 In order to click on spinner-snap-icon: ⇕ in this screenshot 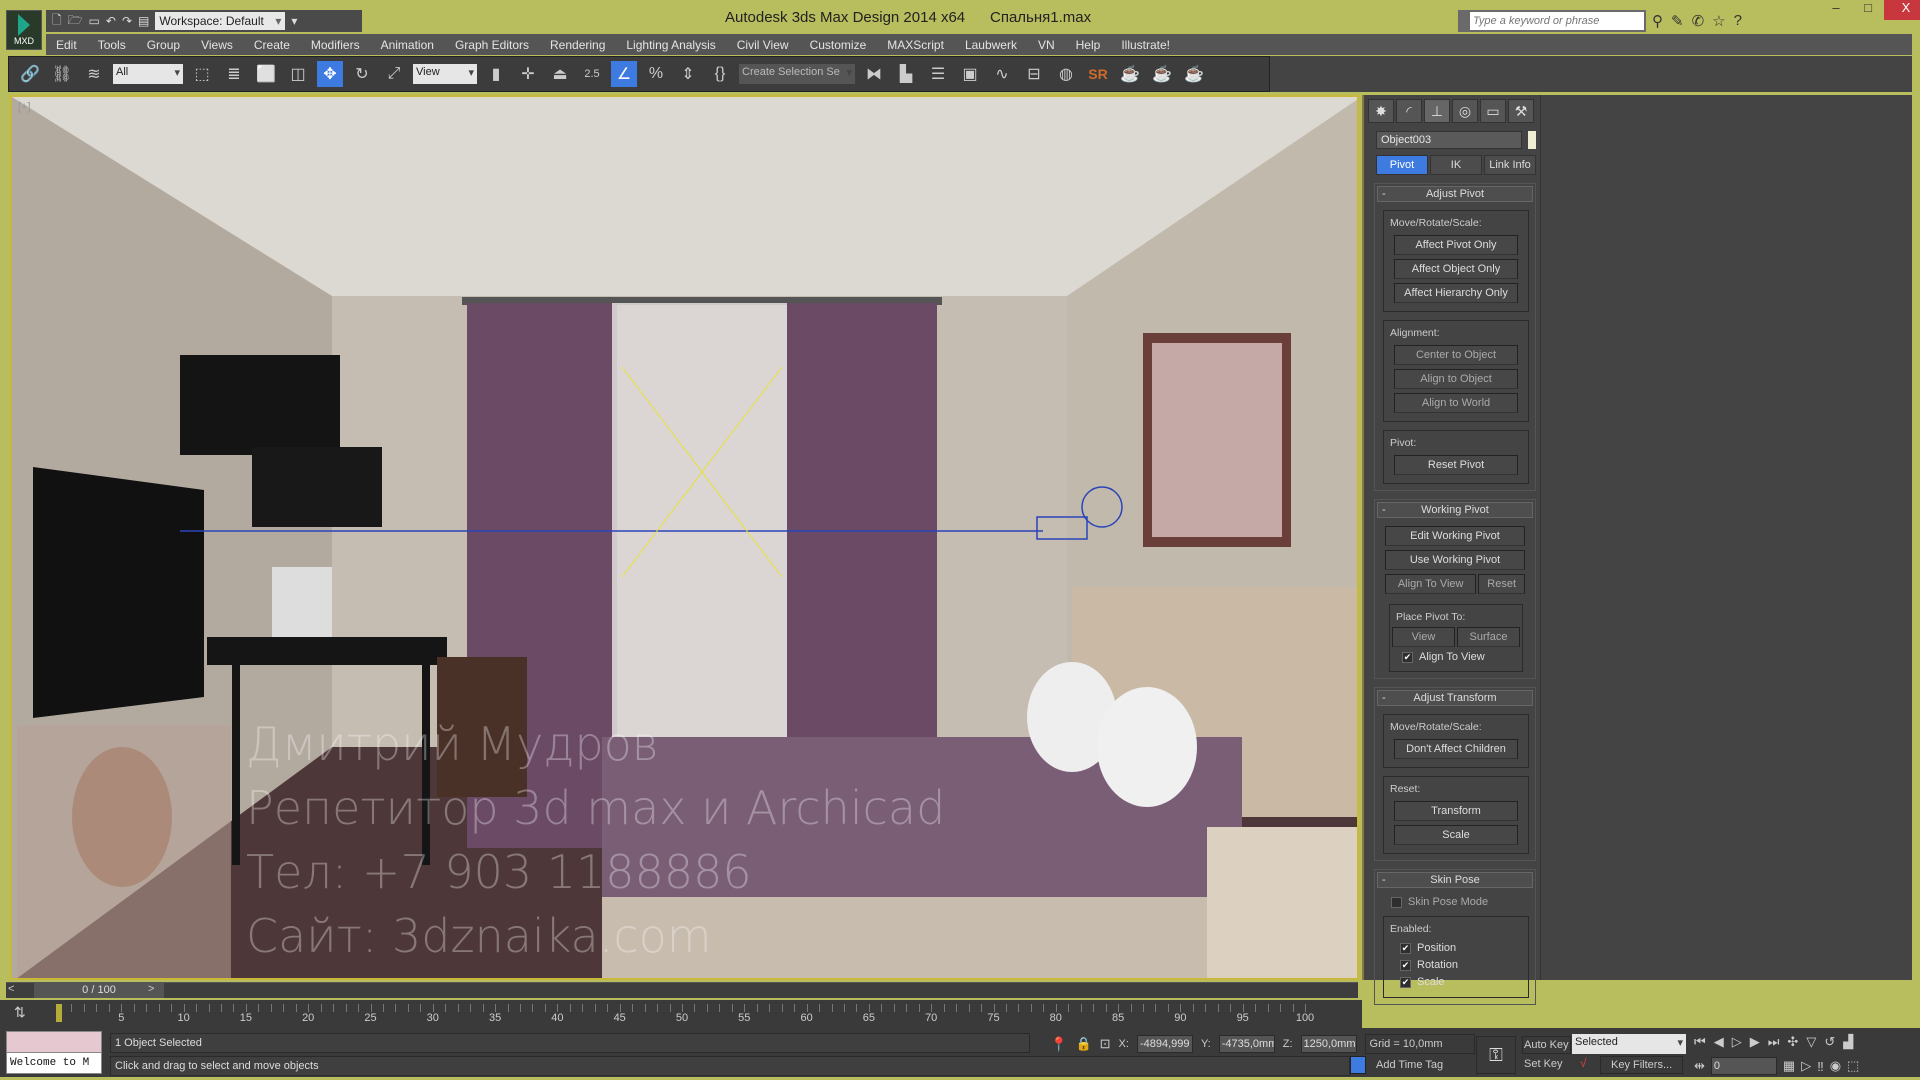, I will do `click(688, 74)`.